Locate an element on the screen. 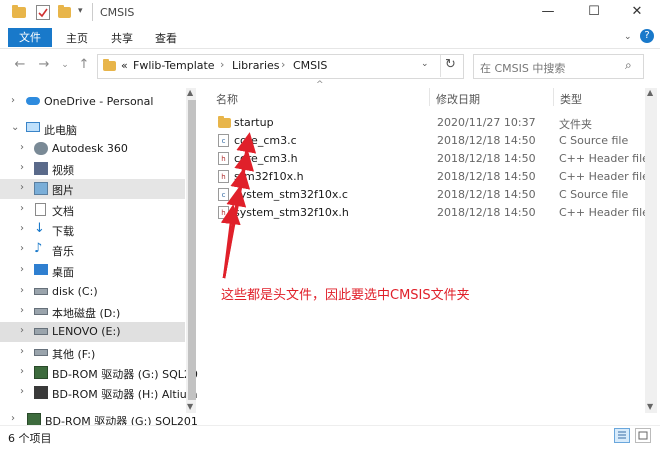 This screenshot has height=451, width=660. window-title: CMSIS is located at coordinates (117, 12).